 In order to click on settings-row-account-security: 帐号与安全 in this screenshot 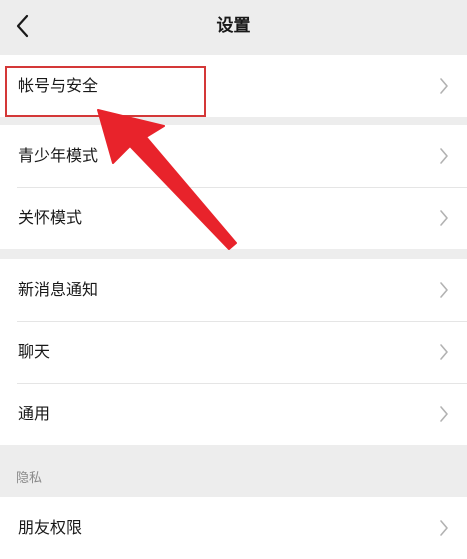, I will do `click(233, 86)`.